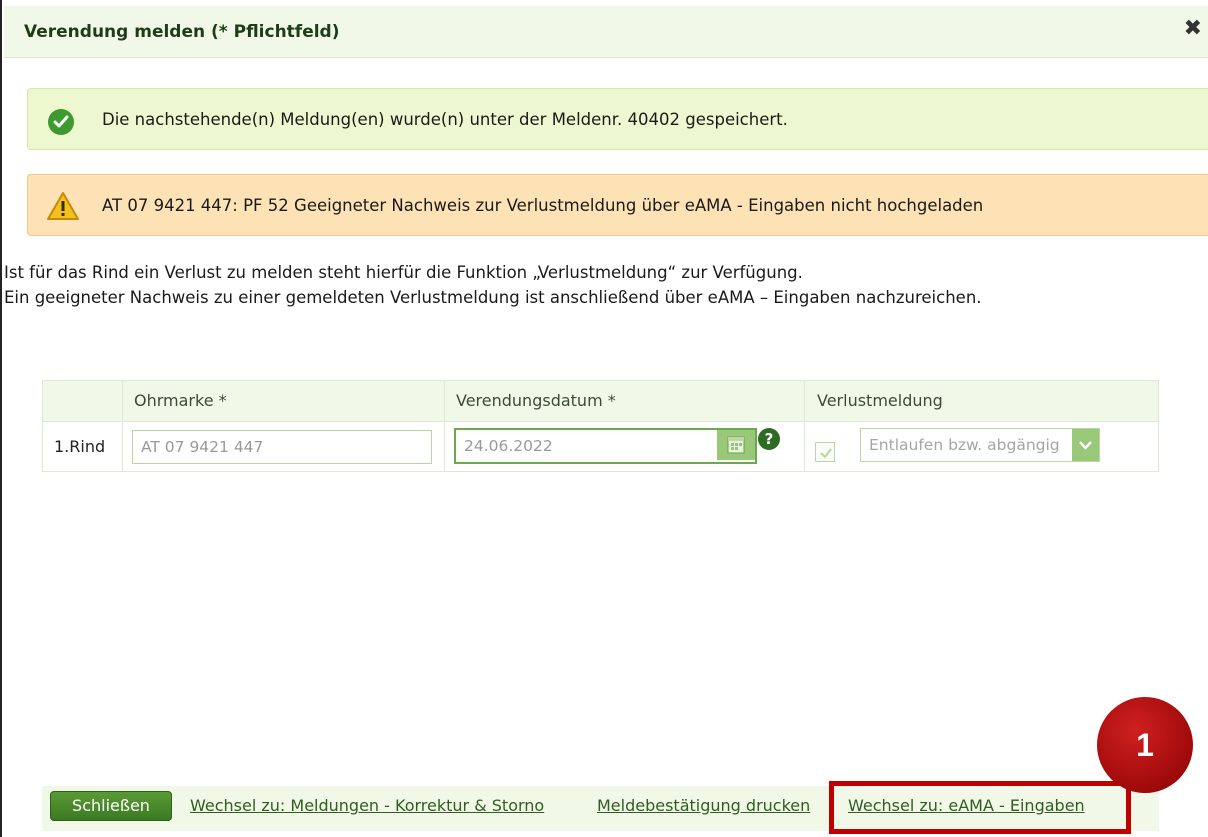  What do you see at coordinates (1145, 745) in the screenshot?
I see `step-badge: 1` at bounding box center [1145, 745].